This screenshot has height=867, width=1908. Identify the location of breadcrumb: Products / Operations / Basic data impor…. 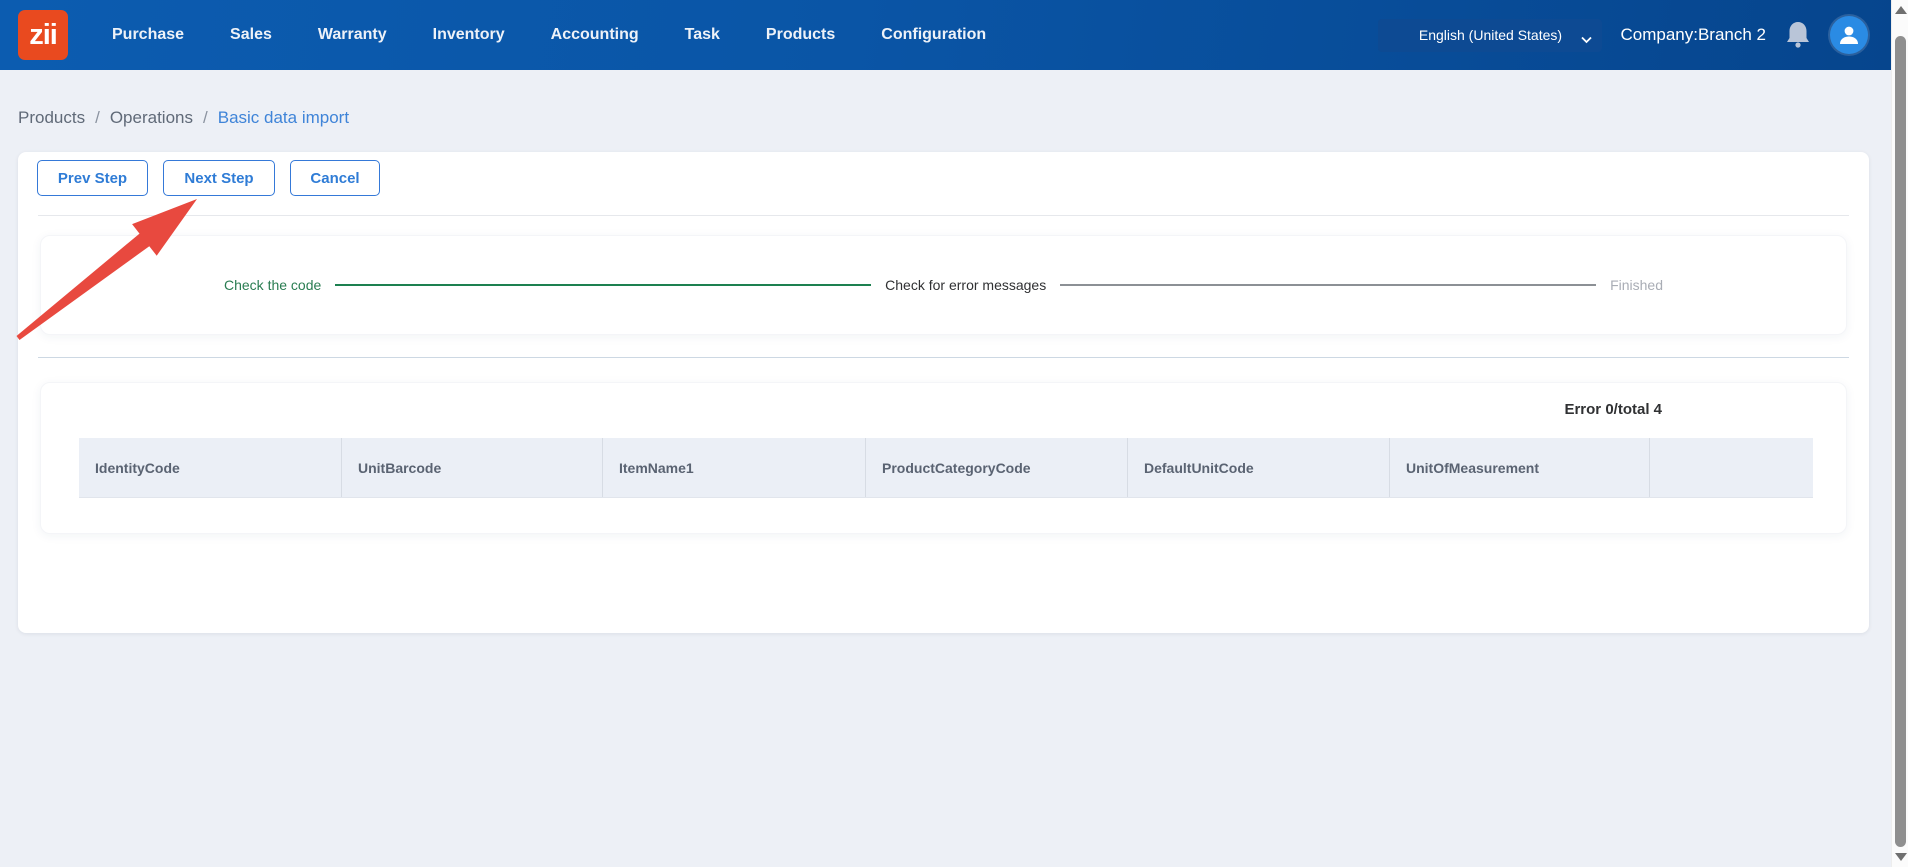
(183, 118).